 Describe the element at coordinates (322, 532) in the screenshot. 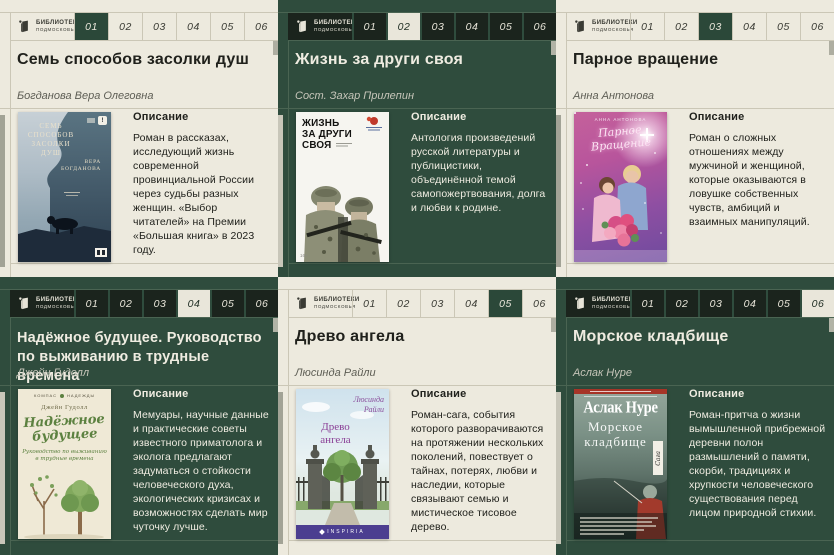

I see `inspiria-diamond-icon` at that location.